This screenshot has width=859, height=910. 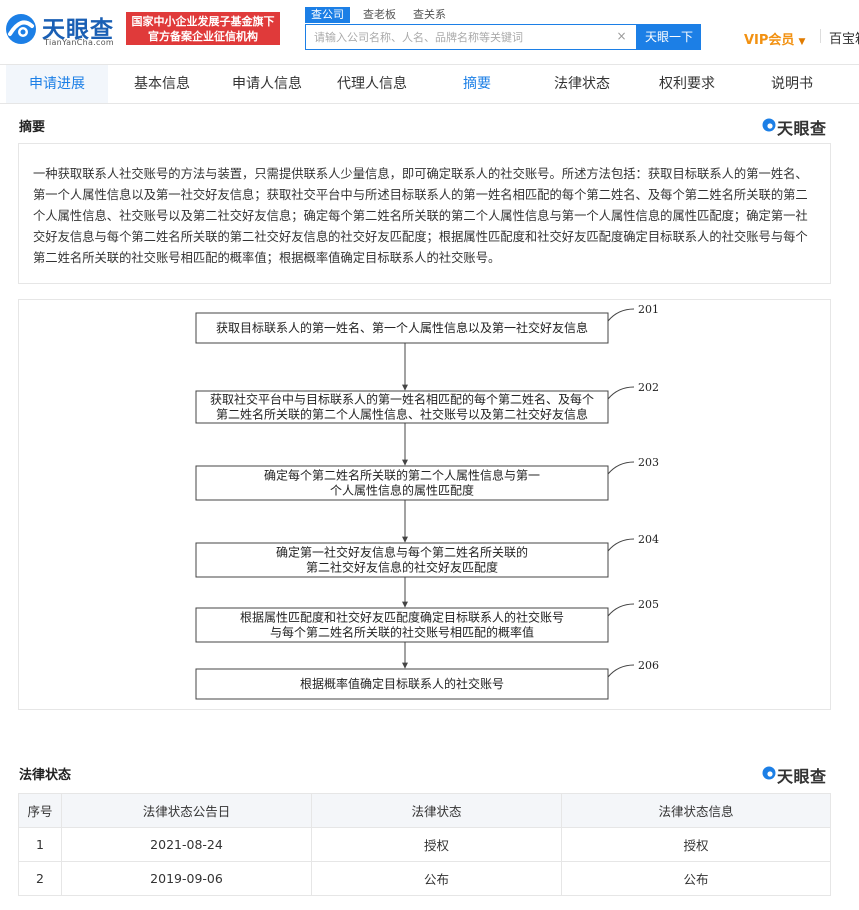 I want to click on flow-step-text: 确定第一社交好友信息与每个第二姓名所关联的, so click(x=402, y=552).